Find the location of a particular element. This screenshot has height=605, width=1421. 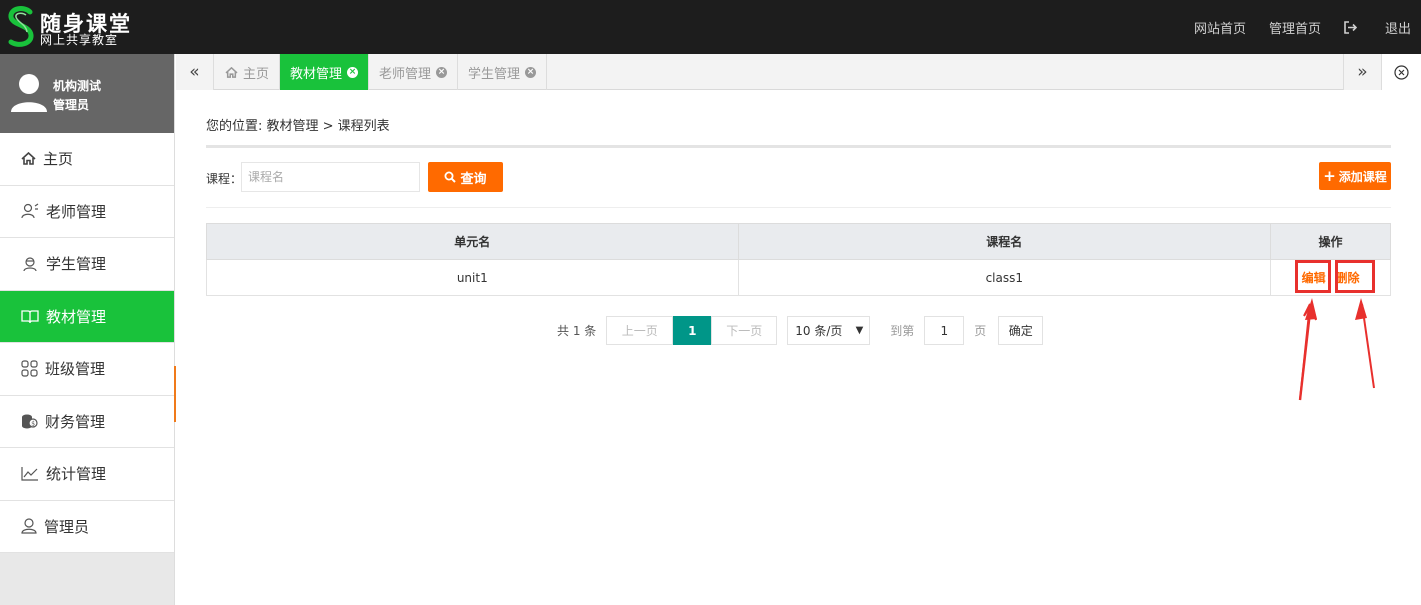

sidebar-item-textbooks: 教材管理 is located at coordinates (87, 316).